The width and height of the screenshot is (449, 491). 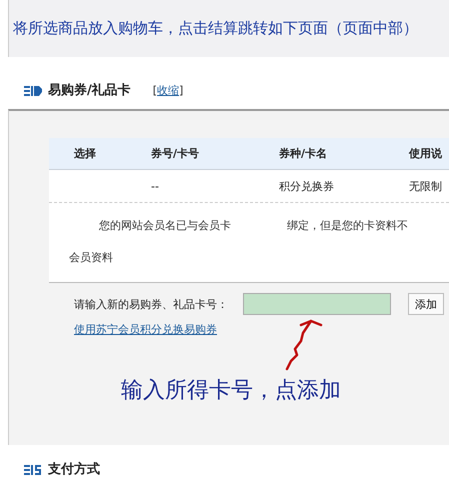 I want to click on table-cell-text: 无限制, so click(x=425, y=186).